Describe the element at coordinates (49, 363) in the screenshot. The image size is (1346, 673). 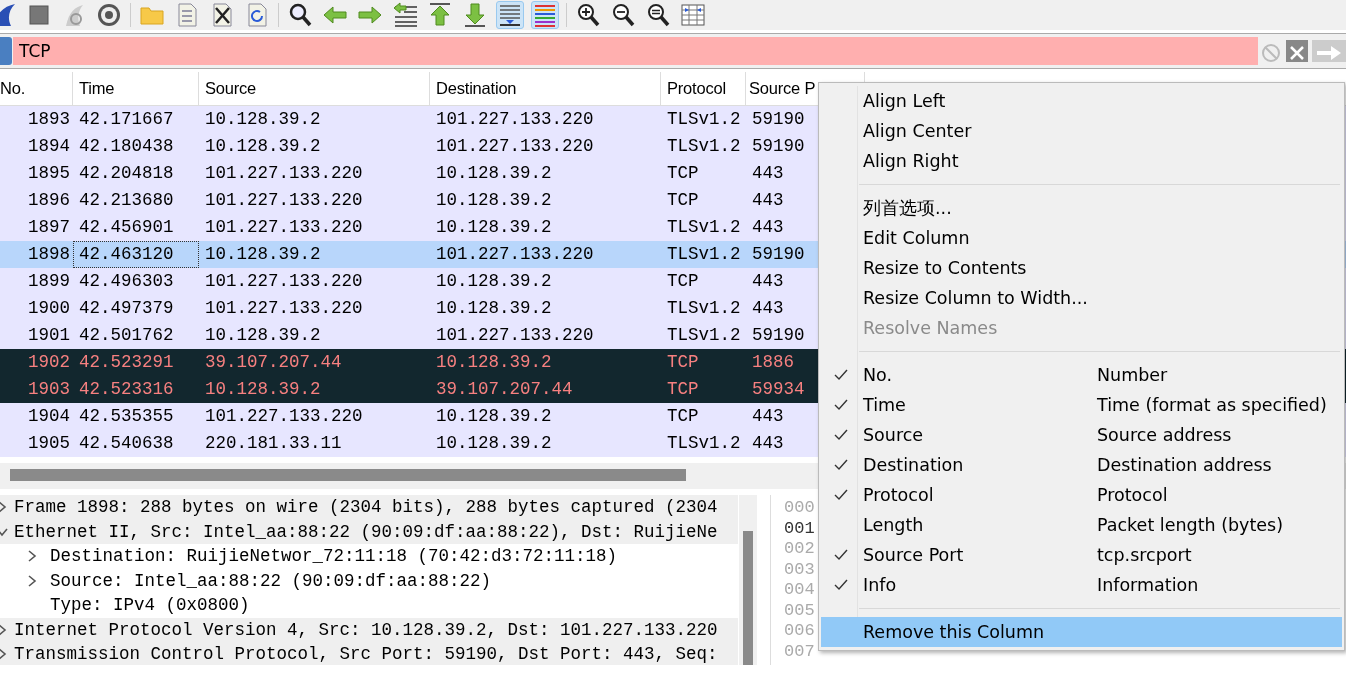
I see `table-cell-text: 1902` at that location.